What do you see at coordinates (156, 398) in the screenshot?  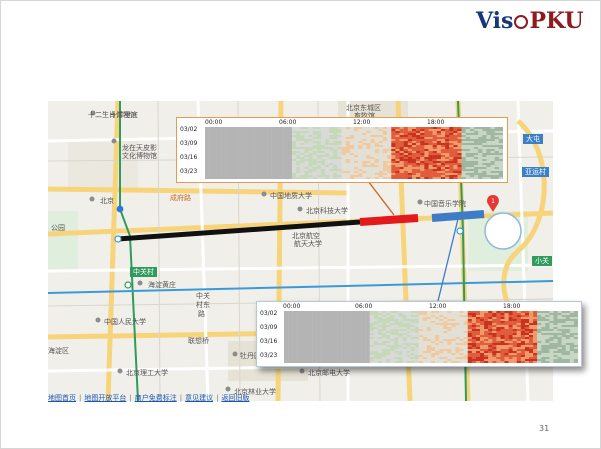 I see `footer-link-merchant-mark: 商户免费标注` at bounding box center [156, 398].